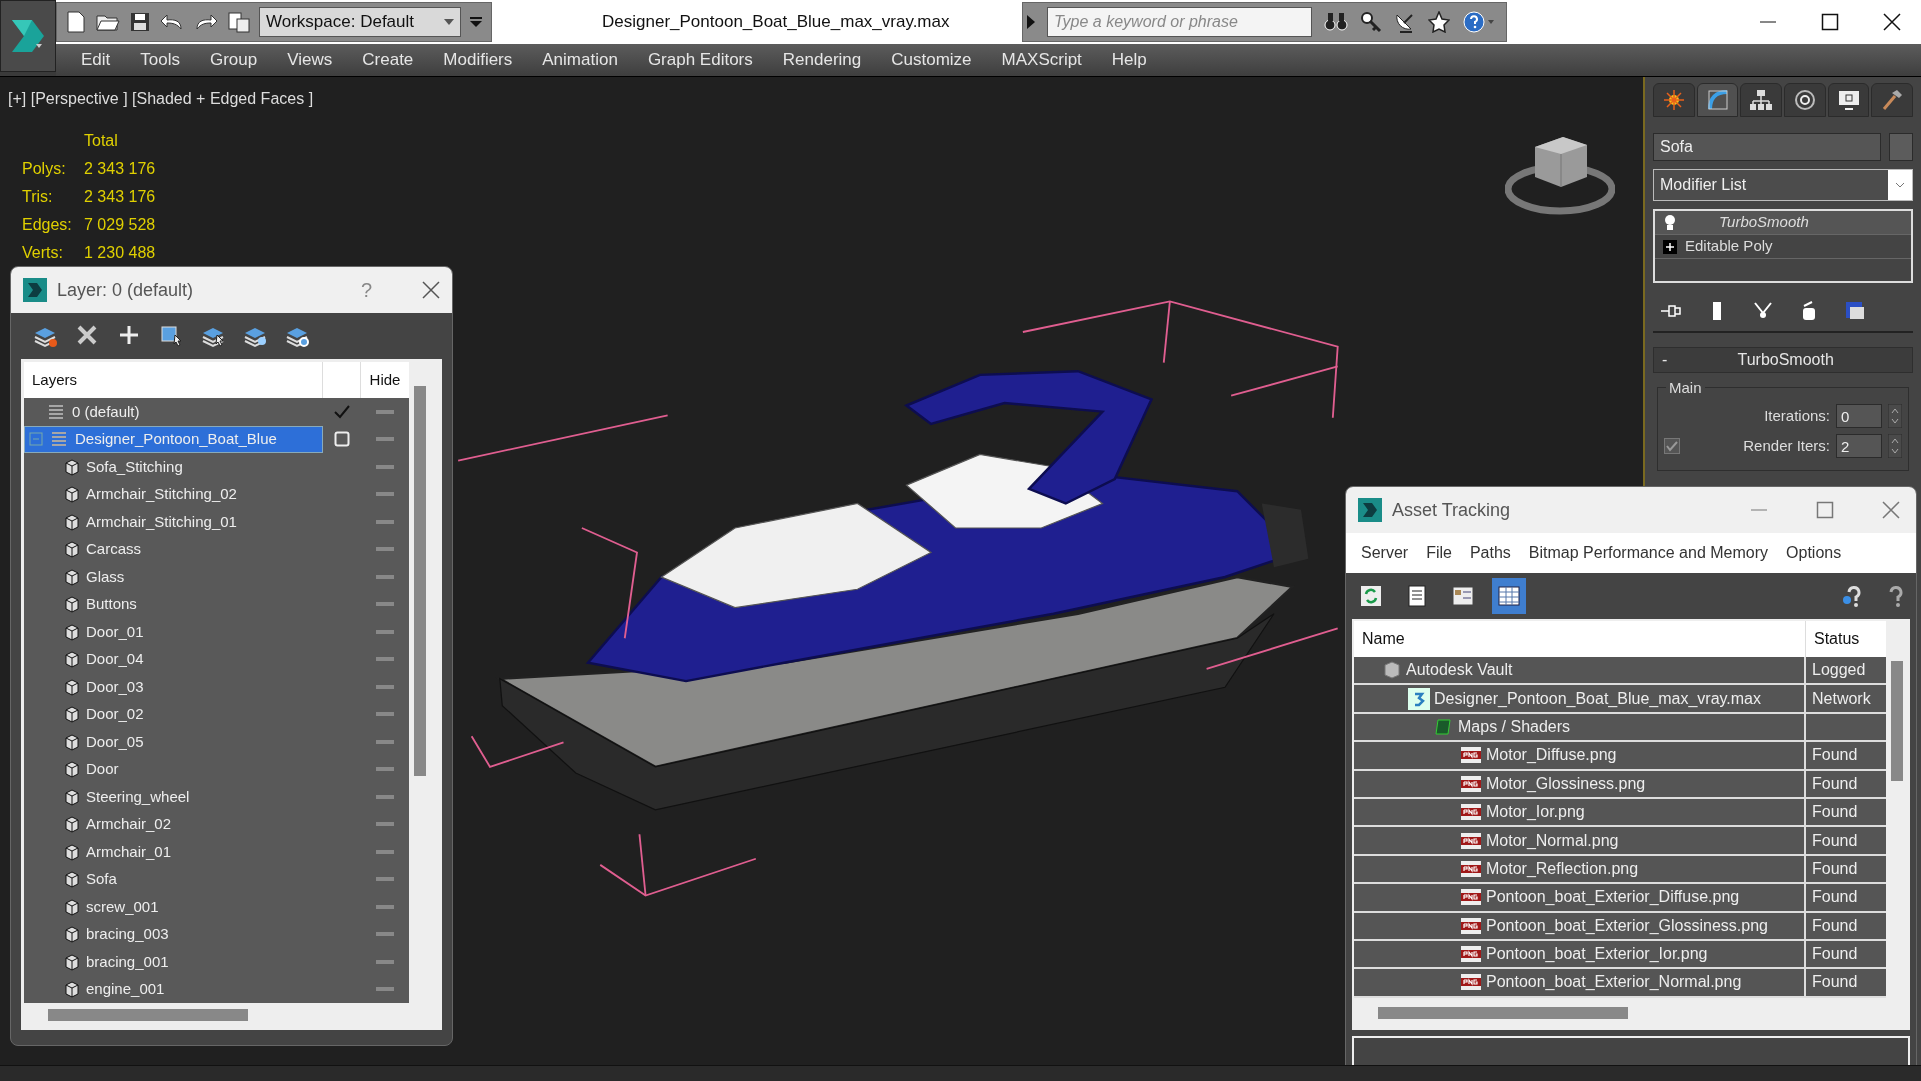 This screenshot has width=1921, height=1081. What do you see at coordinates (1670, 246) in the screenshot?
I see `expand-icon` at bounding box center [1670, 246].